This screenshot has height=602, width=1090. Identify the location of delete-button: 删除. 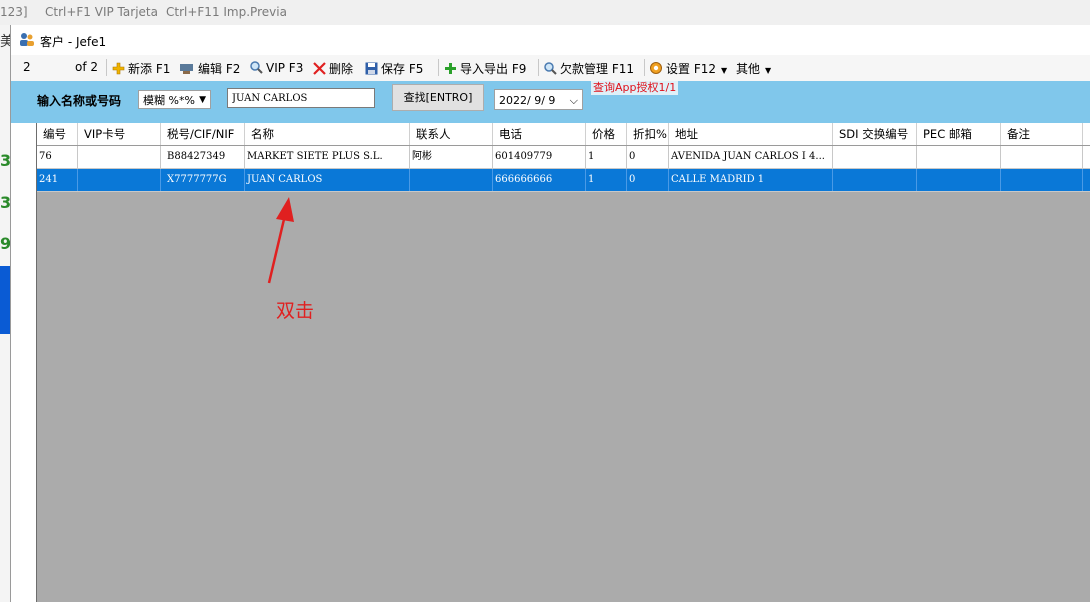
(333, 68).